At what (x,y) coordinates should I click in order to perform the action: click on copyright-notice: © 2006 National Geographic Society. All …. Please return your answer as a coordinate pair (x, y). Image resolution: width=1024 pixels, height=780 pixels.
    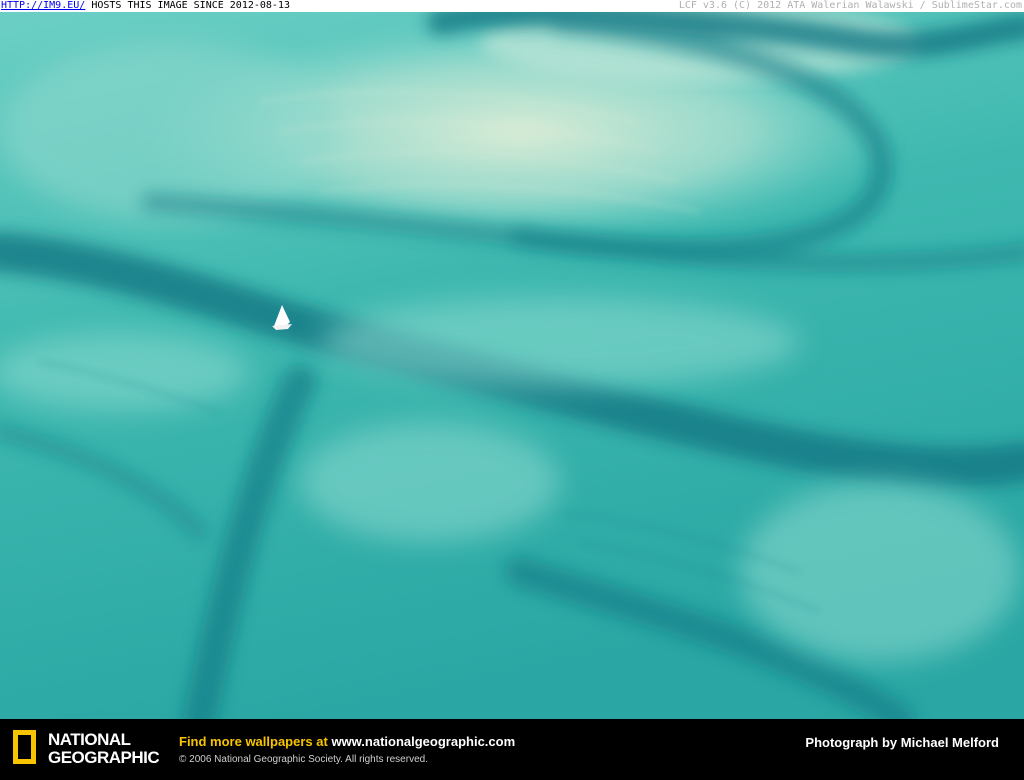
    Looking at the image, I should click on (303, 759).